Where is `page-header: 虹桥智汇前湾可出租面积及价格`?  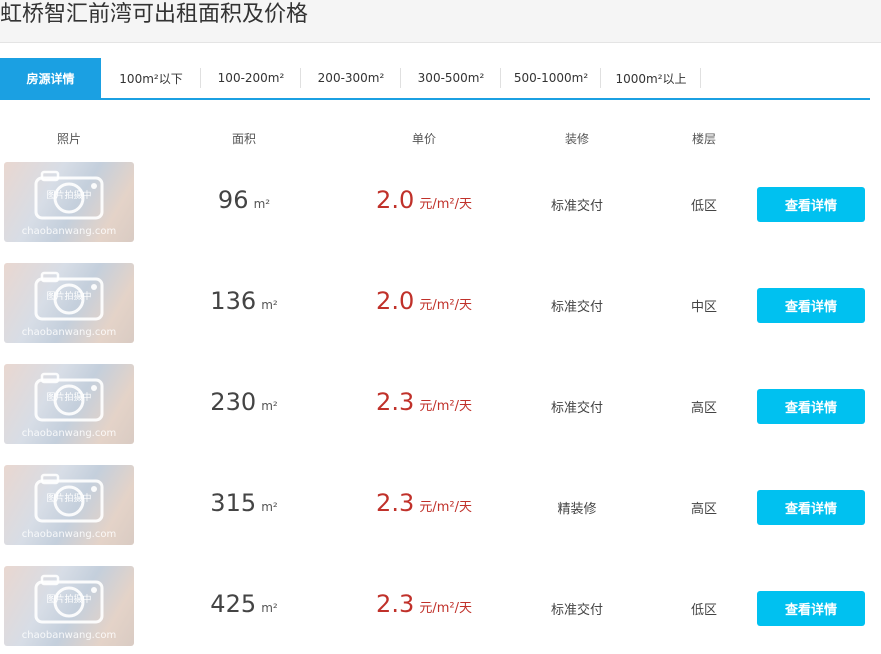 page-header: 虹桥智汇前湾可出租面积及价格 is located at coordinates (440, 21).